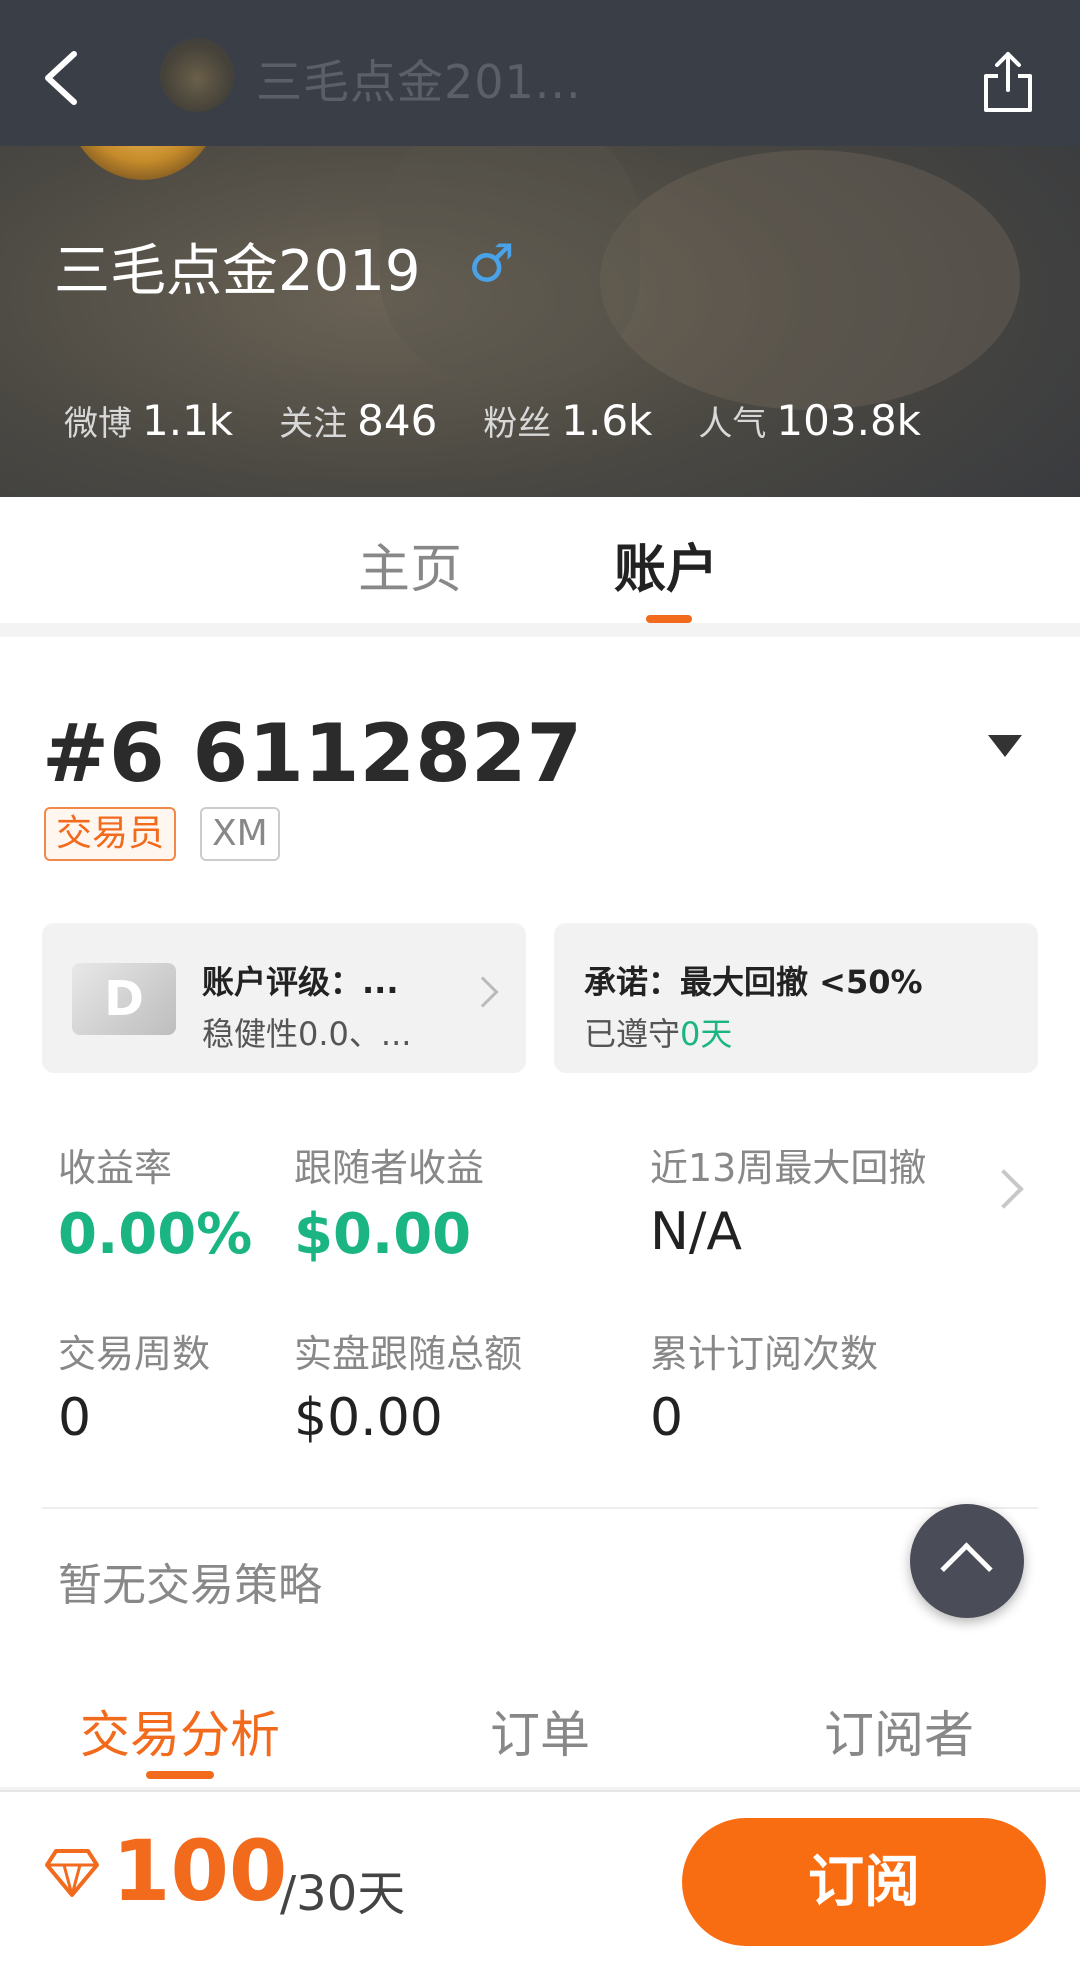 The height and width of the screenshot is (1972, 1080). I want to click on stat-value: 1.6k, so click(607, 420).